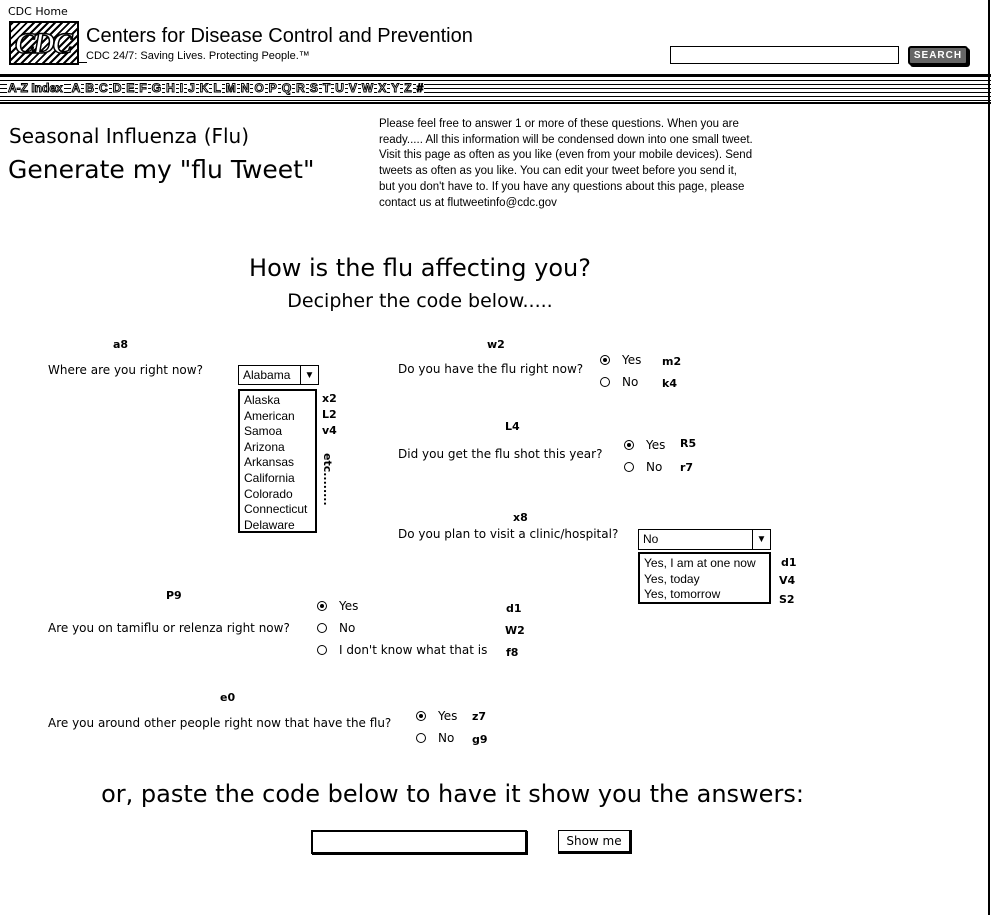 This screenshot has width=991, height=915. What do you see at coordinates (938, 55) in the screenshot?
I see `search-button: SEARCH` at bounding box center [938, 55].